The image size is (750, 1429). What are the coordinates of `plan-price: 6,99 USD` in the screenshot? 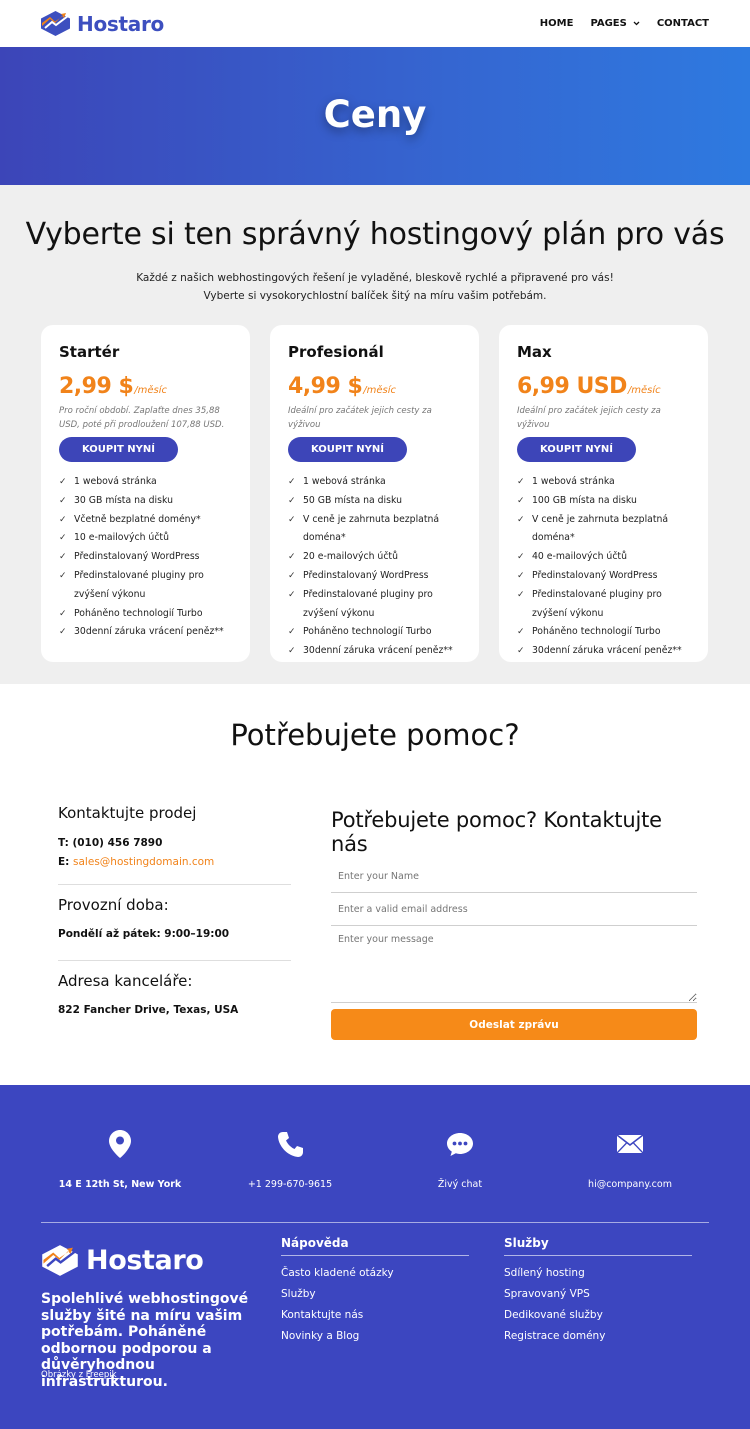 It's located at (572, 386).